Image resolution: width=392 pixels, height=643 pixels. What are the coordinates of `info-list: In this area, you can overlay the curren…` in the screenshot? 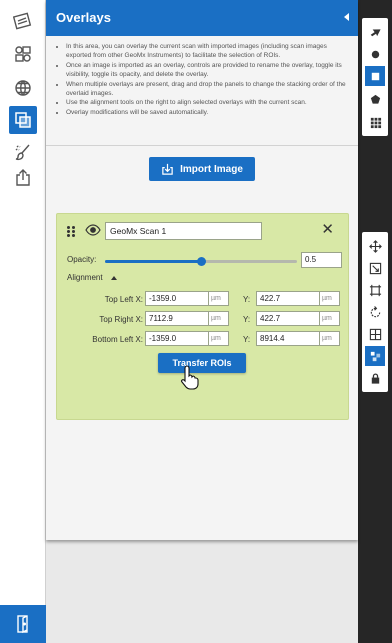 It's located at (204, 79).